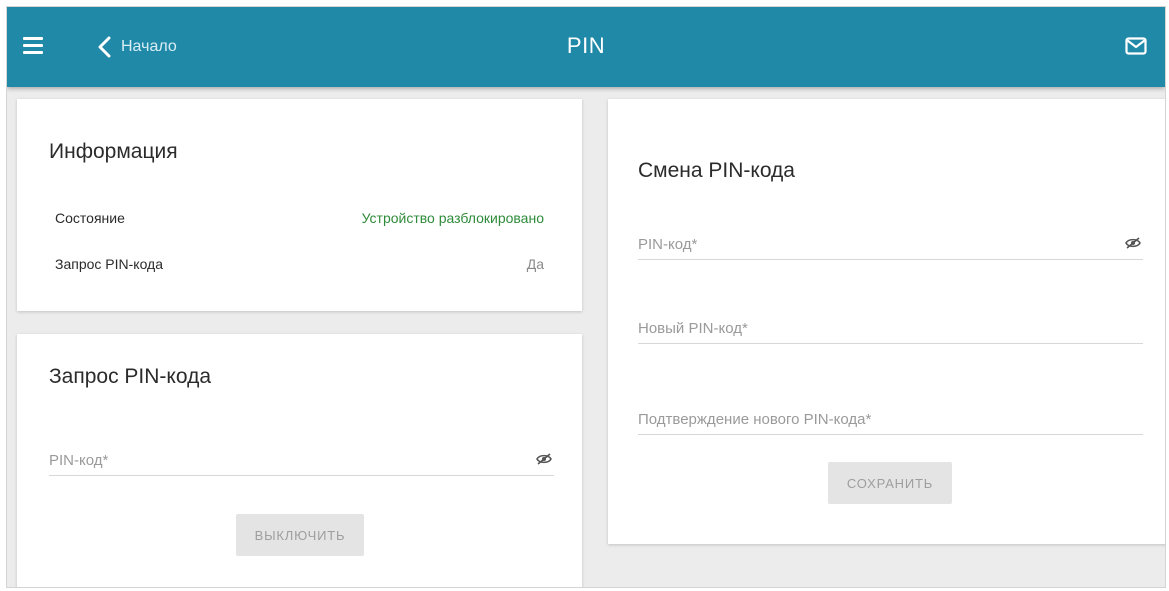 This screenshot has height=591, width=1169. What do you see at coordinates (130, 376) in the screenshot?
I see `pin-request-card-title: Запрос PIN-кода` at bounding box center [130, 376].